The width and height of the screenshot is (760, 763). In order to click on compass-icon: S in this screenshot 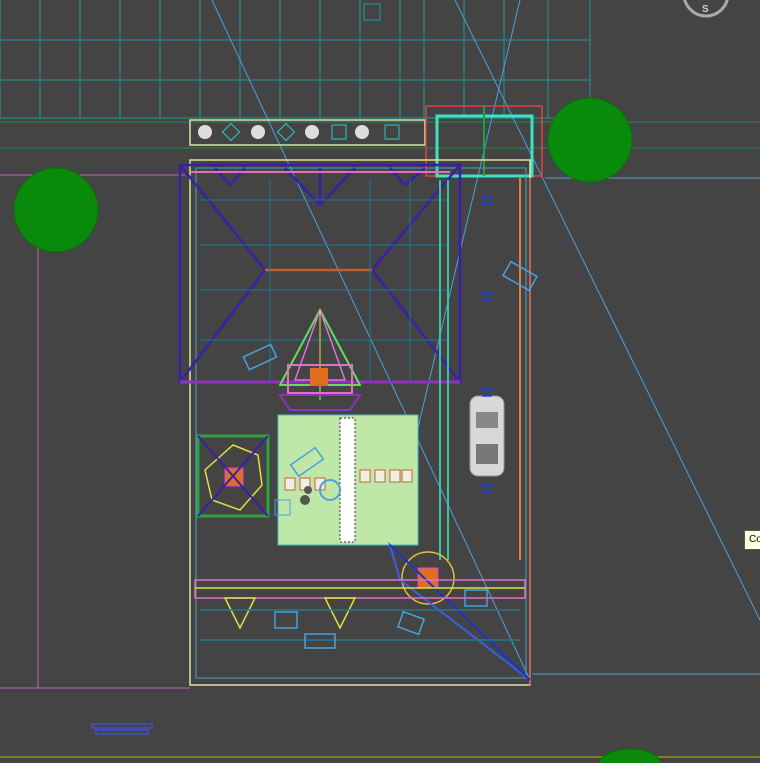, I will do `click(706, 9)`.